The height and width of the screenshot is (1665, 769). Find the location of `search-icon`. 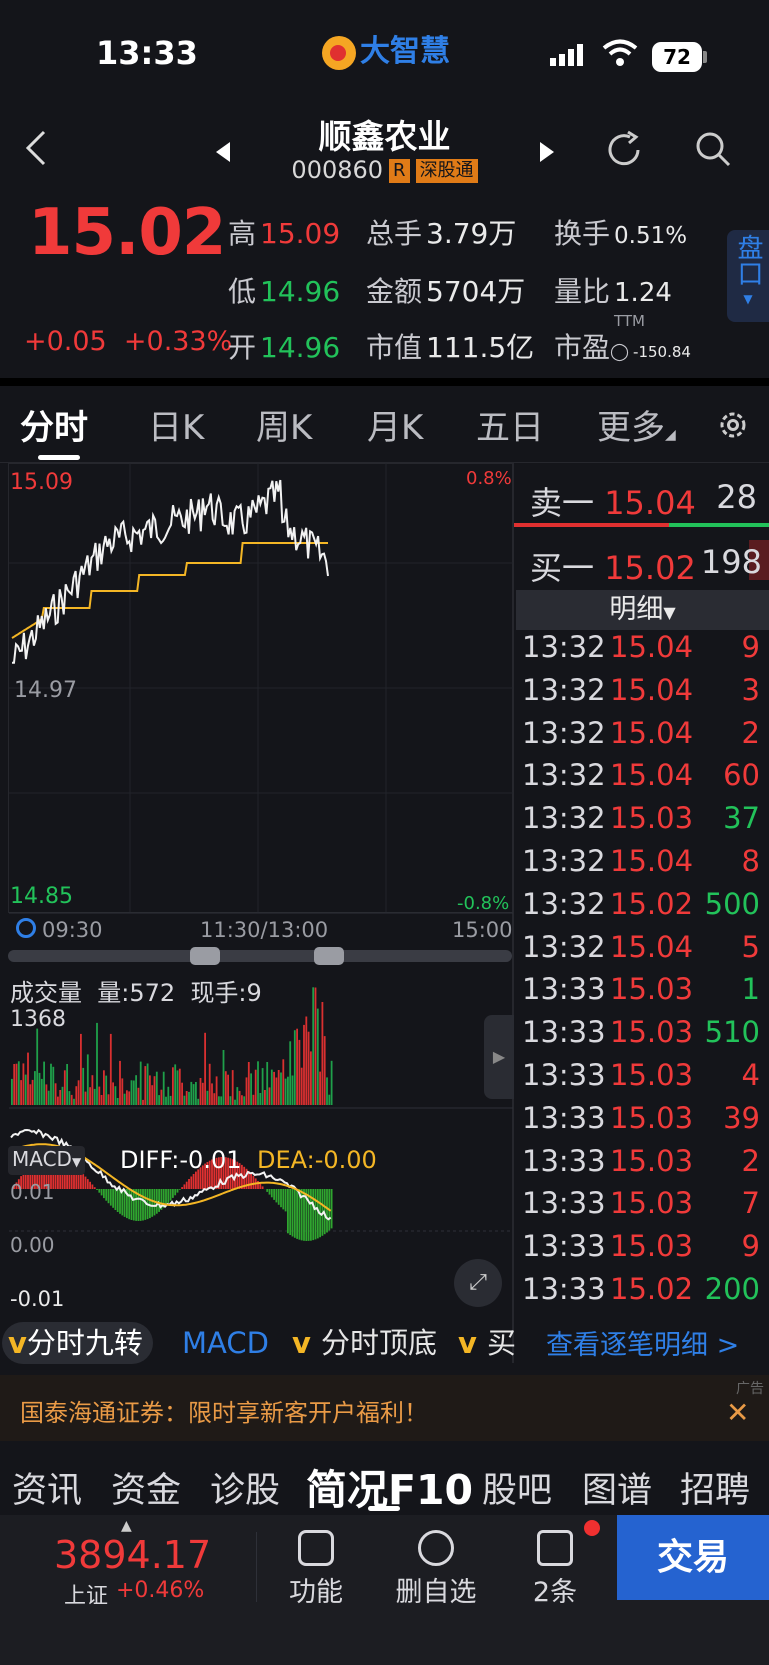

search-icon is located at coordinates (713, 149).